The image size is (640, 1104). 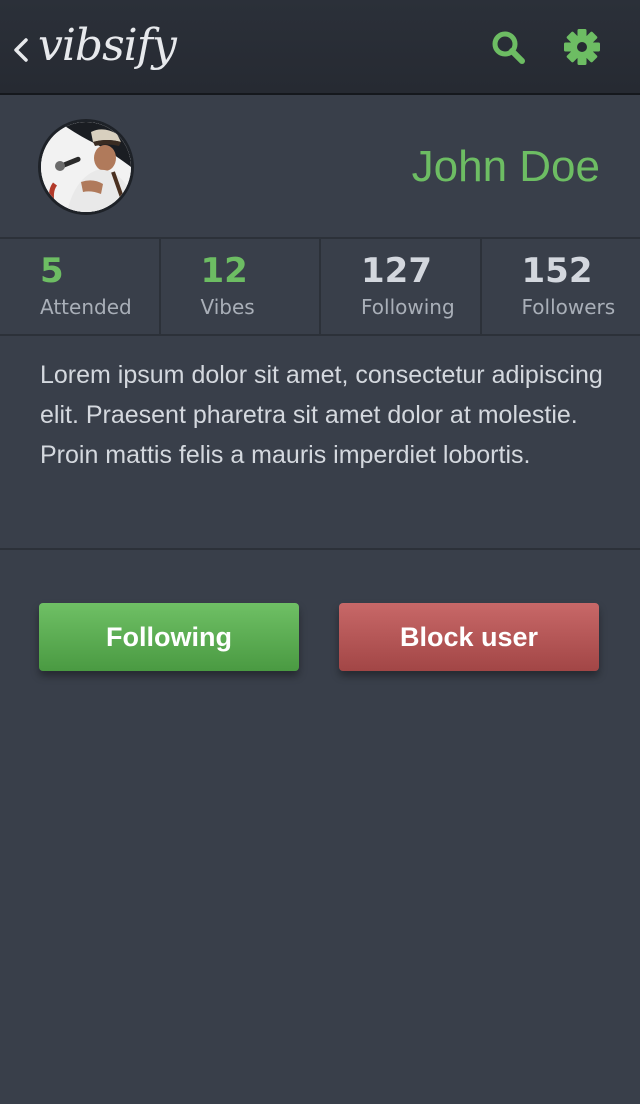 I want to click on search-icon, so click(x=508, y=47).